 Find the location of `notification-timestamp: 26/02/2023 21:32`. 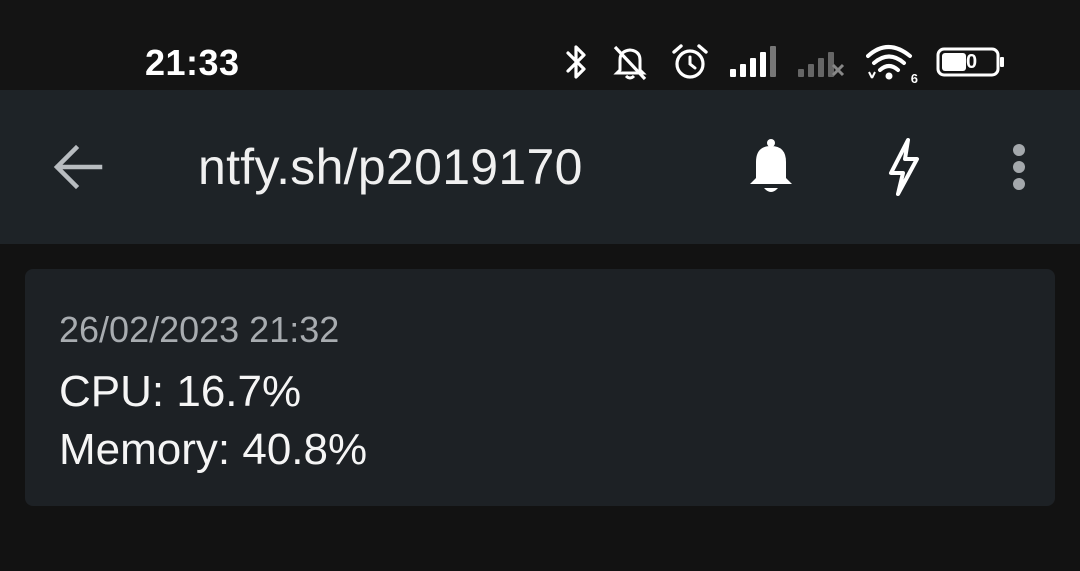

notification-timestamp: 26/02/2023 21:32 is located at coordinates (199, 329).